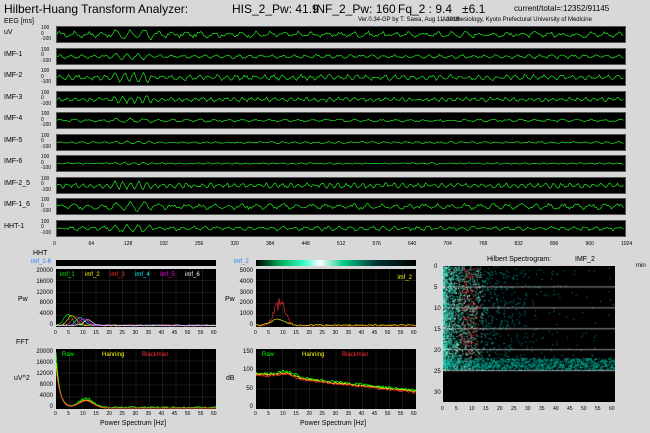  What do you see at coordinates (514, 409) in the screenshot?
I see `spectrogram-x-tick: 25` at bounding box center [514, 409].